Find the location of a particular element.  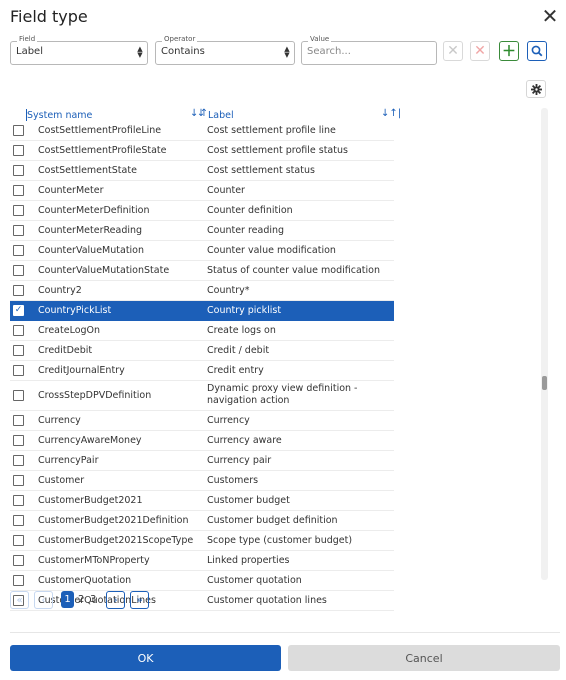

sort-icon: ↓⇵ is located at coordinates (198, 113).